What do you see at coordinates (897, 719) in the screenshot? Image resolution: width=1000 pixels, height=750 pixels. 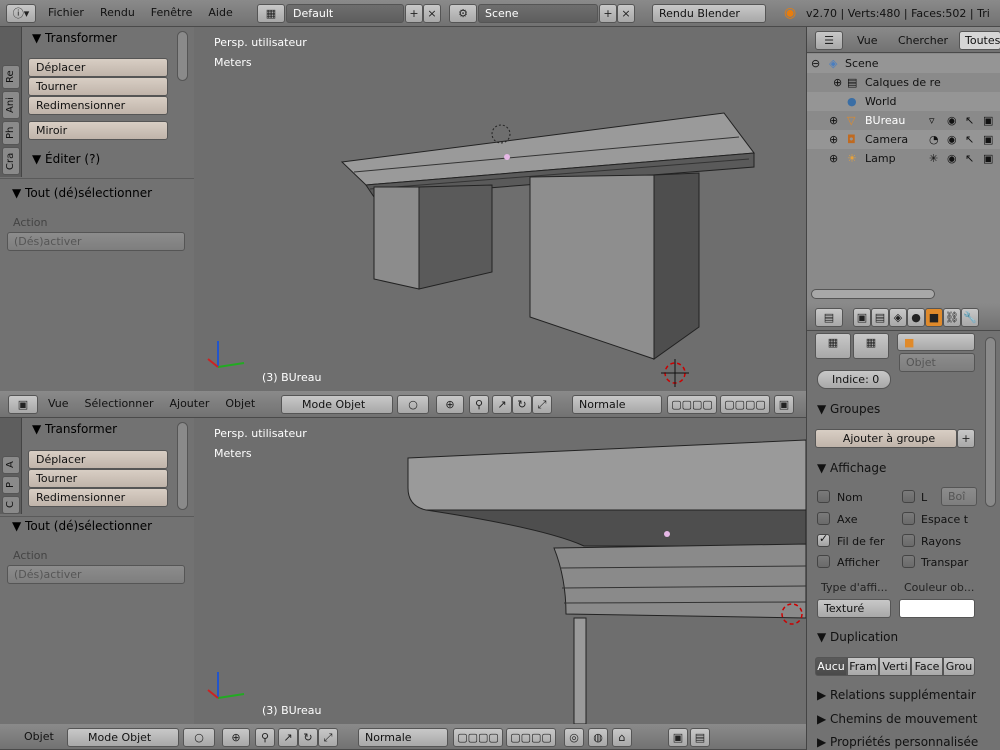 I see `motion-paths-title: ▶ Chemins de mouvement` at bounding box center [897, 719].